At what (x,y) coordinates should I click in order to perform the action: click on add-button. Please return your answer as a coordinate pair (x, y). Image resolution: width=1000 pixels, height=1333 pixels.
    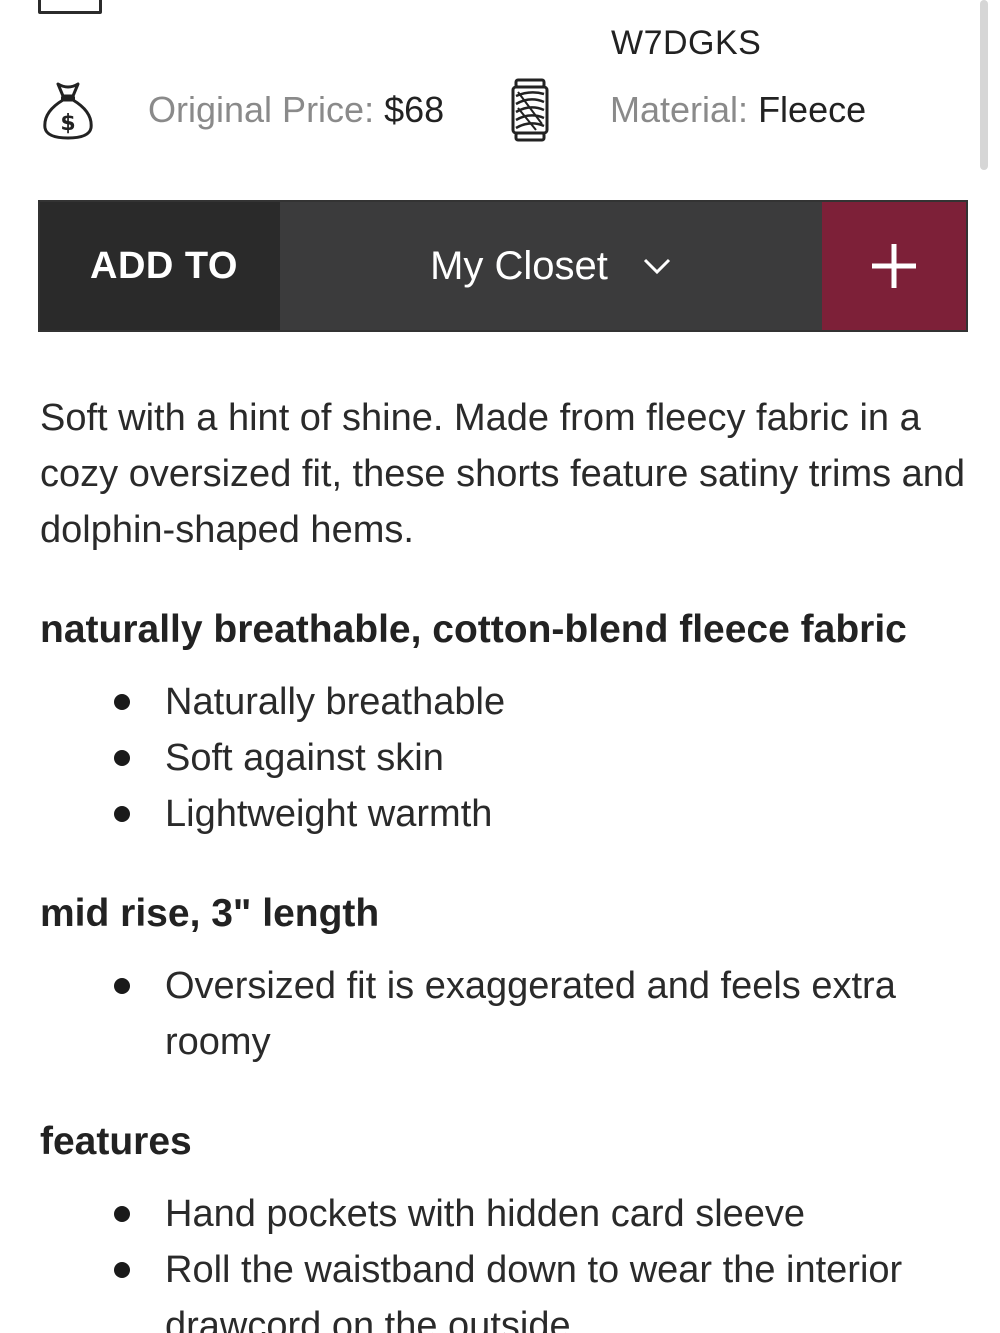
    Looking at the image, I should click on (894, 266).